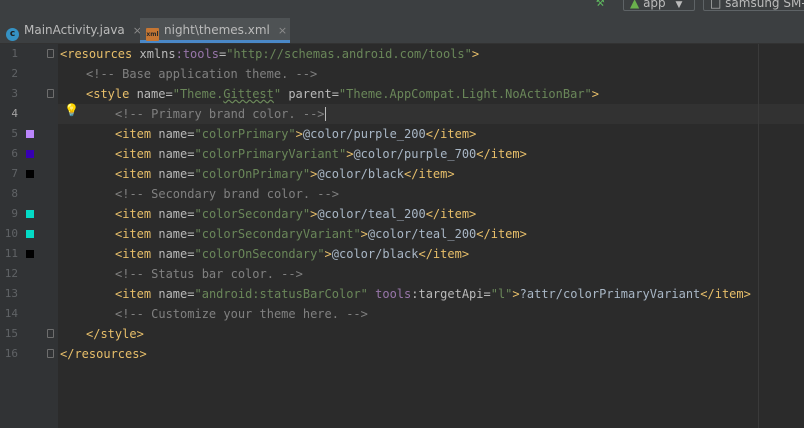  Describe the element at coordinates (241, 314) in the screenshot. I see `code-line: <!-- Customize your theme here. -->` at that location.